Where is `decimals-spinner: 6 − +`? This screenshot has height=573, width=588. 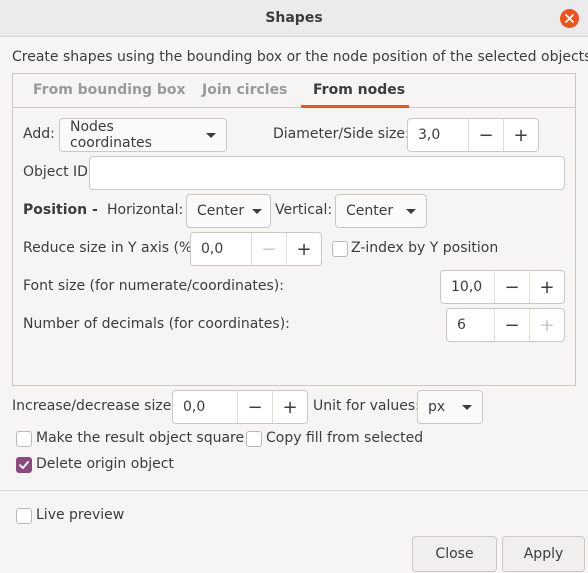
decimals-spinner: 6 − + is located at coordinates (505, 325).